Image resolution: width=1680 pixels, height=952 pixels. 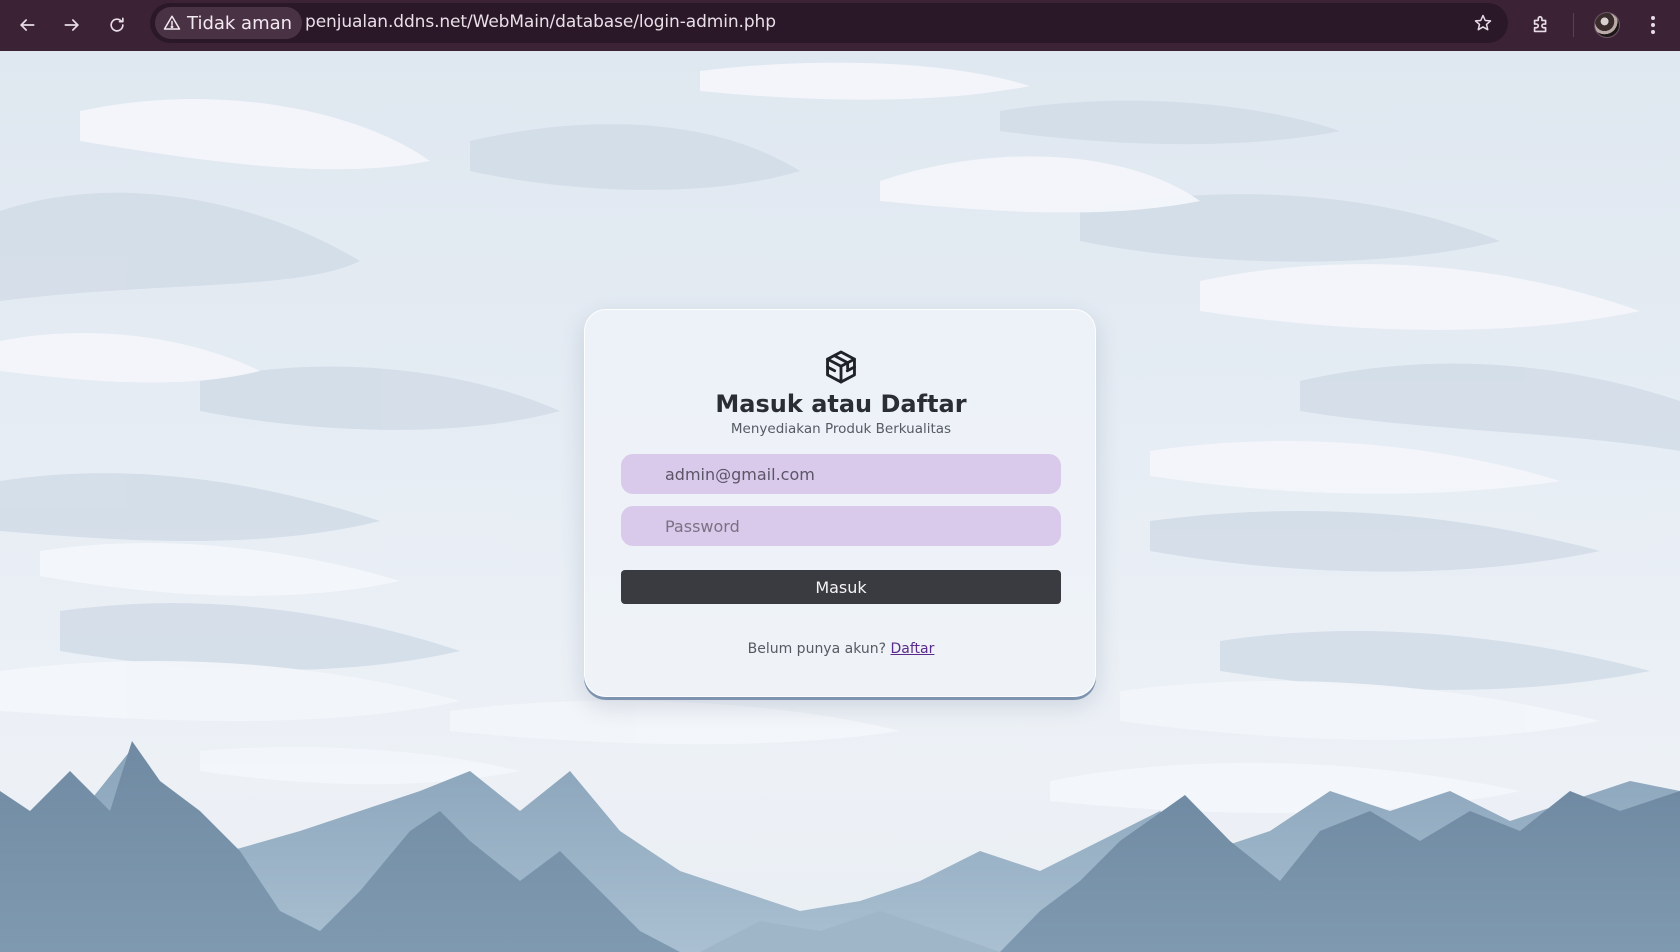 I want to click on back-button, so click(x=27, y=25).